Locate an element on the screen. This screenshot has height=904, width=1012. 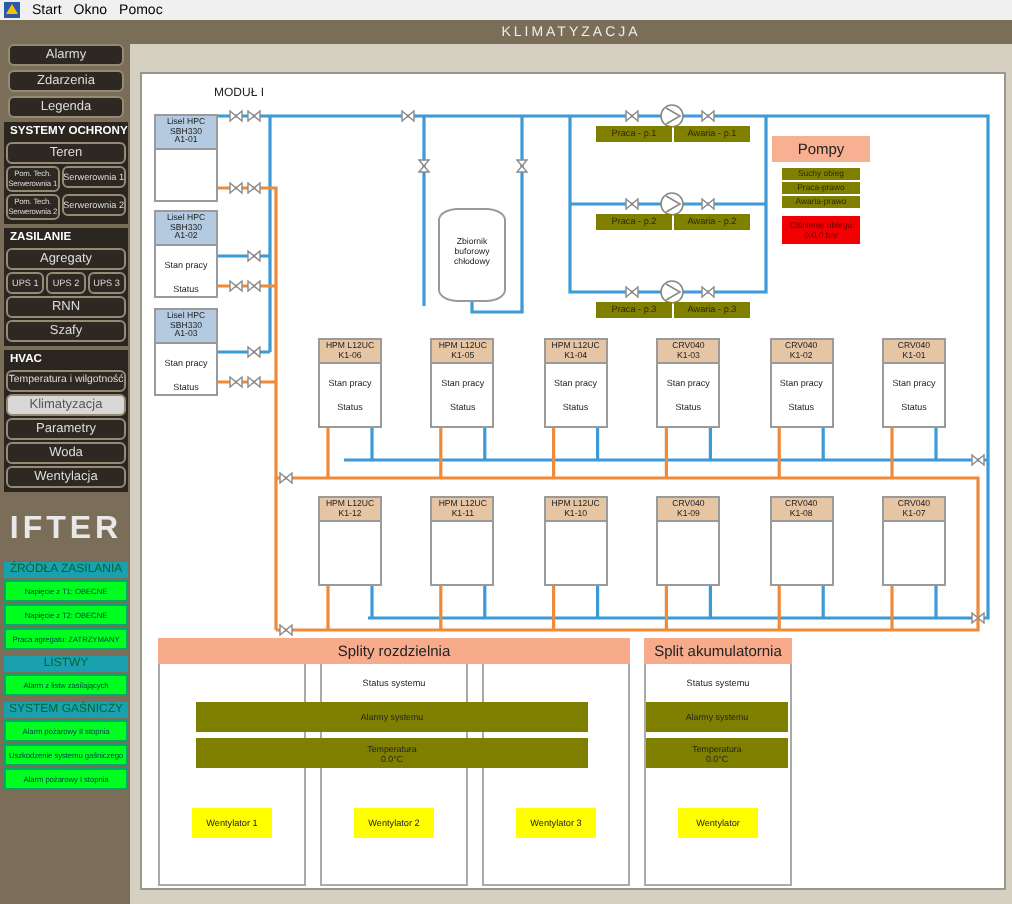
app-icon is located at coordinates (12, 10).